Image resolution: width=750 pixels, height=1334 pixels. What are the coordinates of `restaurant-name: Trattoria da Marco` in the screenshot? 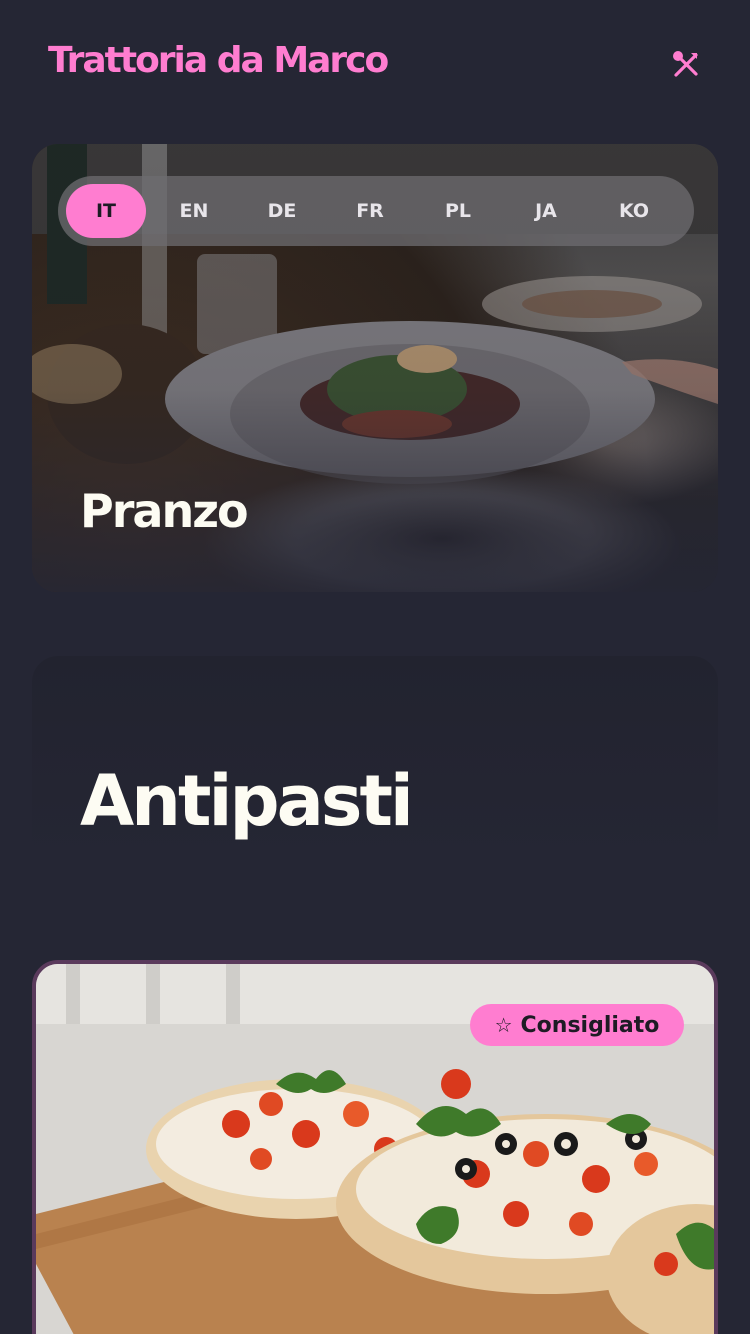 It's located at (218, 60).